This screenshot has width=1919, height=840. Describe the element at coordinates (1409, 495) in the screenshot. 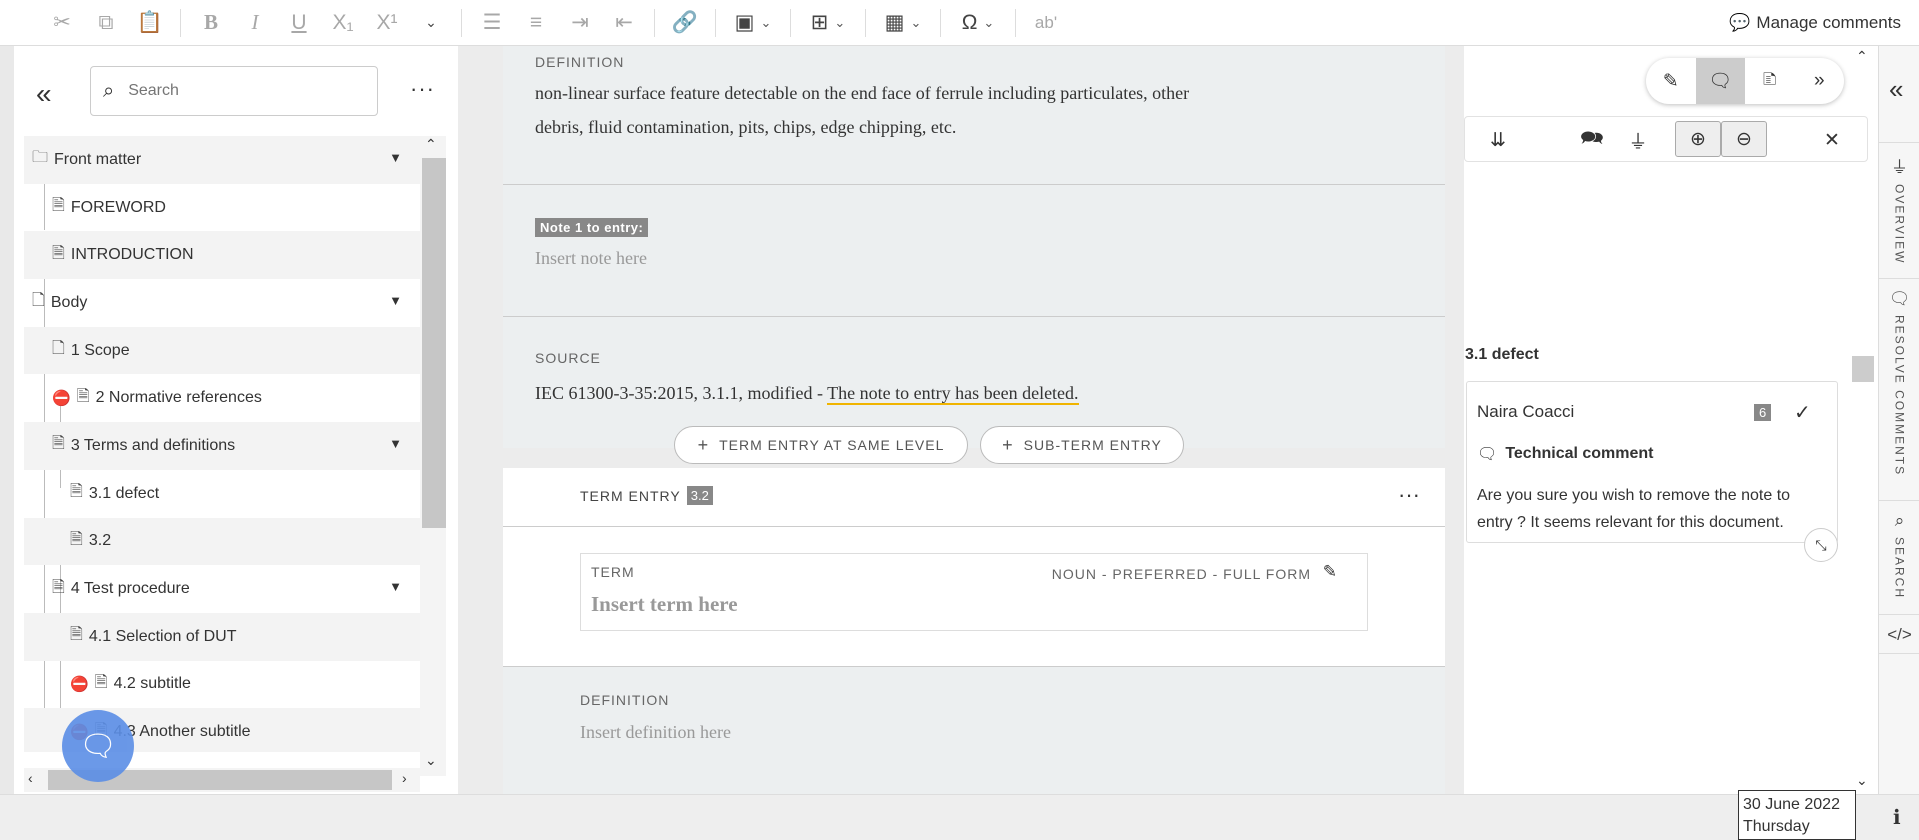

I see `term-entry-more-icon: ···` at that location.